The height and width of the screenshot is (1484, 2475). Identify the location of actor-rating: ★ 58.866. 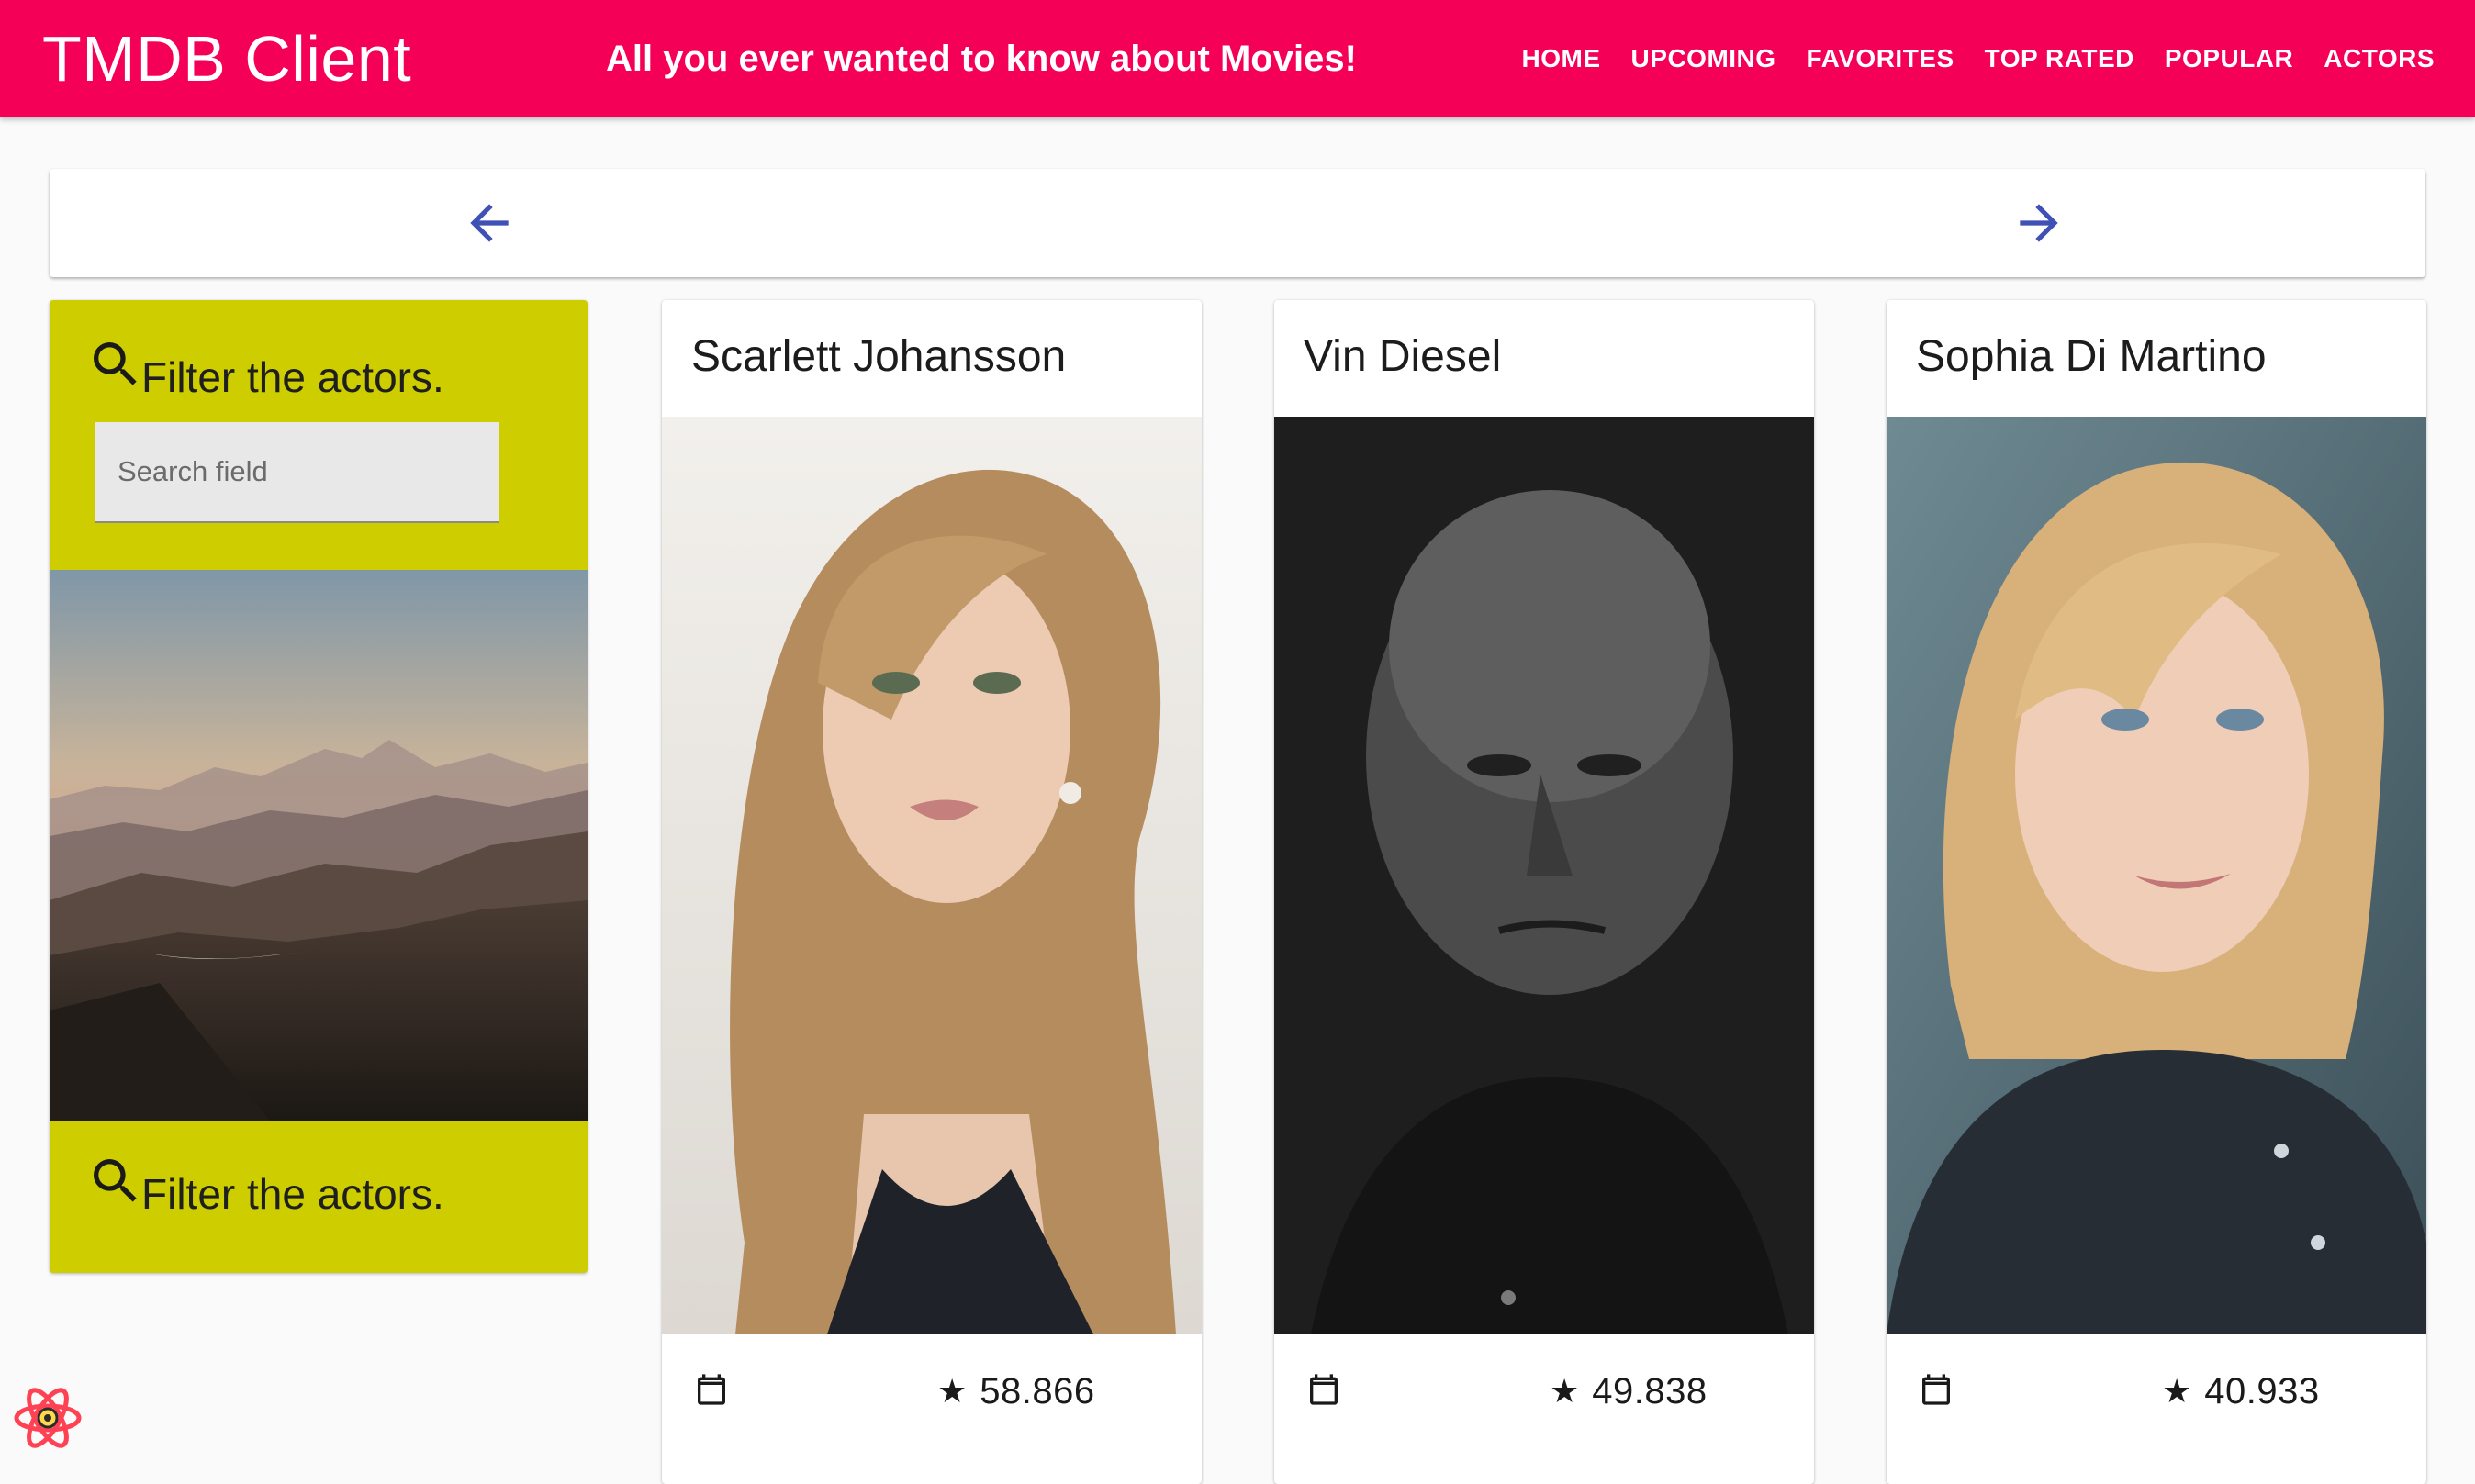
(1016, 1391).